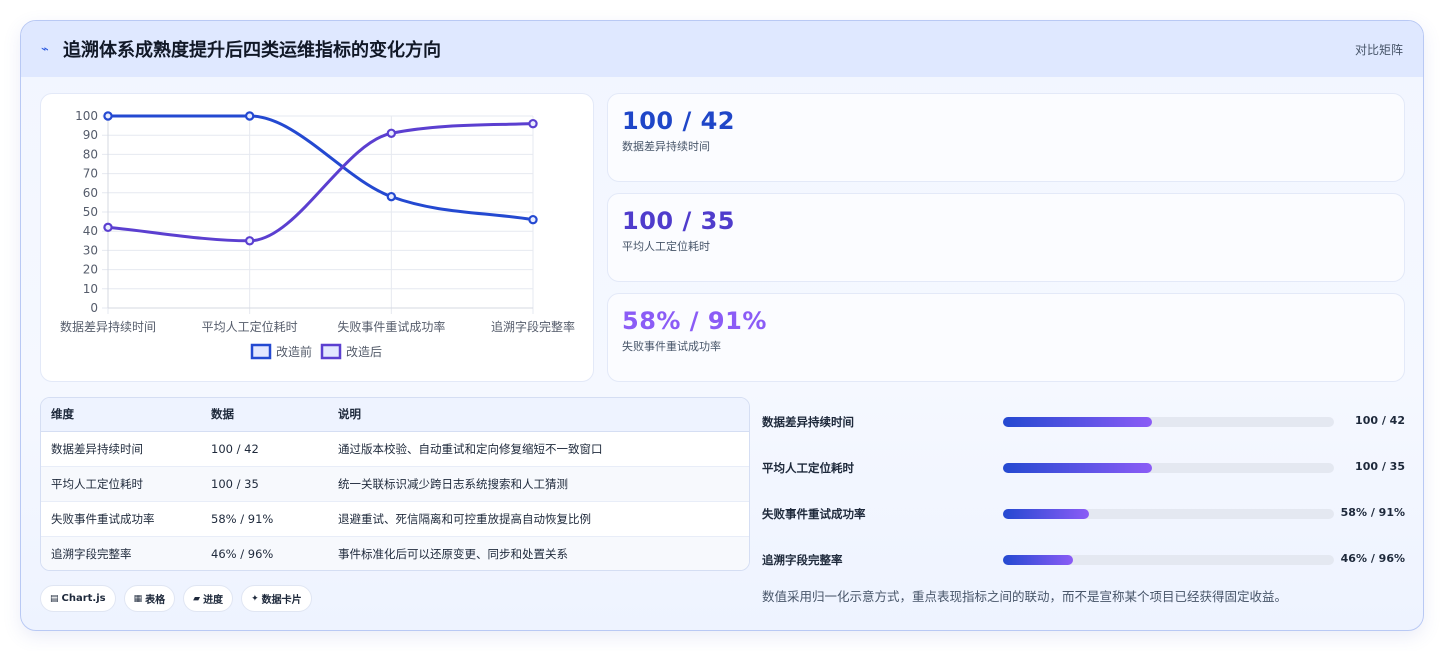 The image size is (1444, 651). I want to click on chart-icon: ▤, so click(54, 598).